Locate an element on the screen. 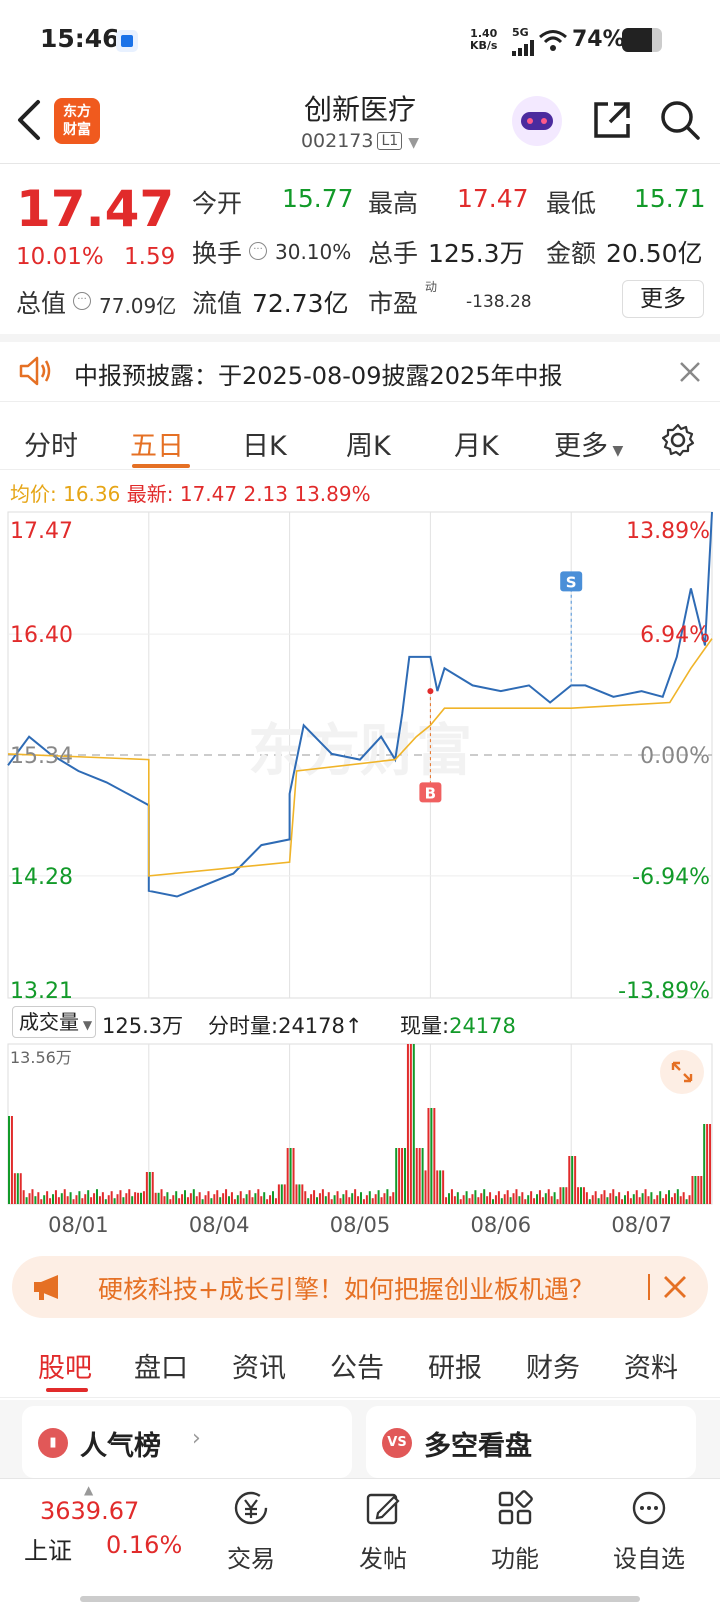 This screenshot has height=1608, width=720. index-pct: 0.16% is located at coordinates (144, 1545).